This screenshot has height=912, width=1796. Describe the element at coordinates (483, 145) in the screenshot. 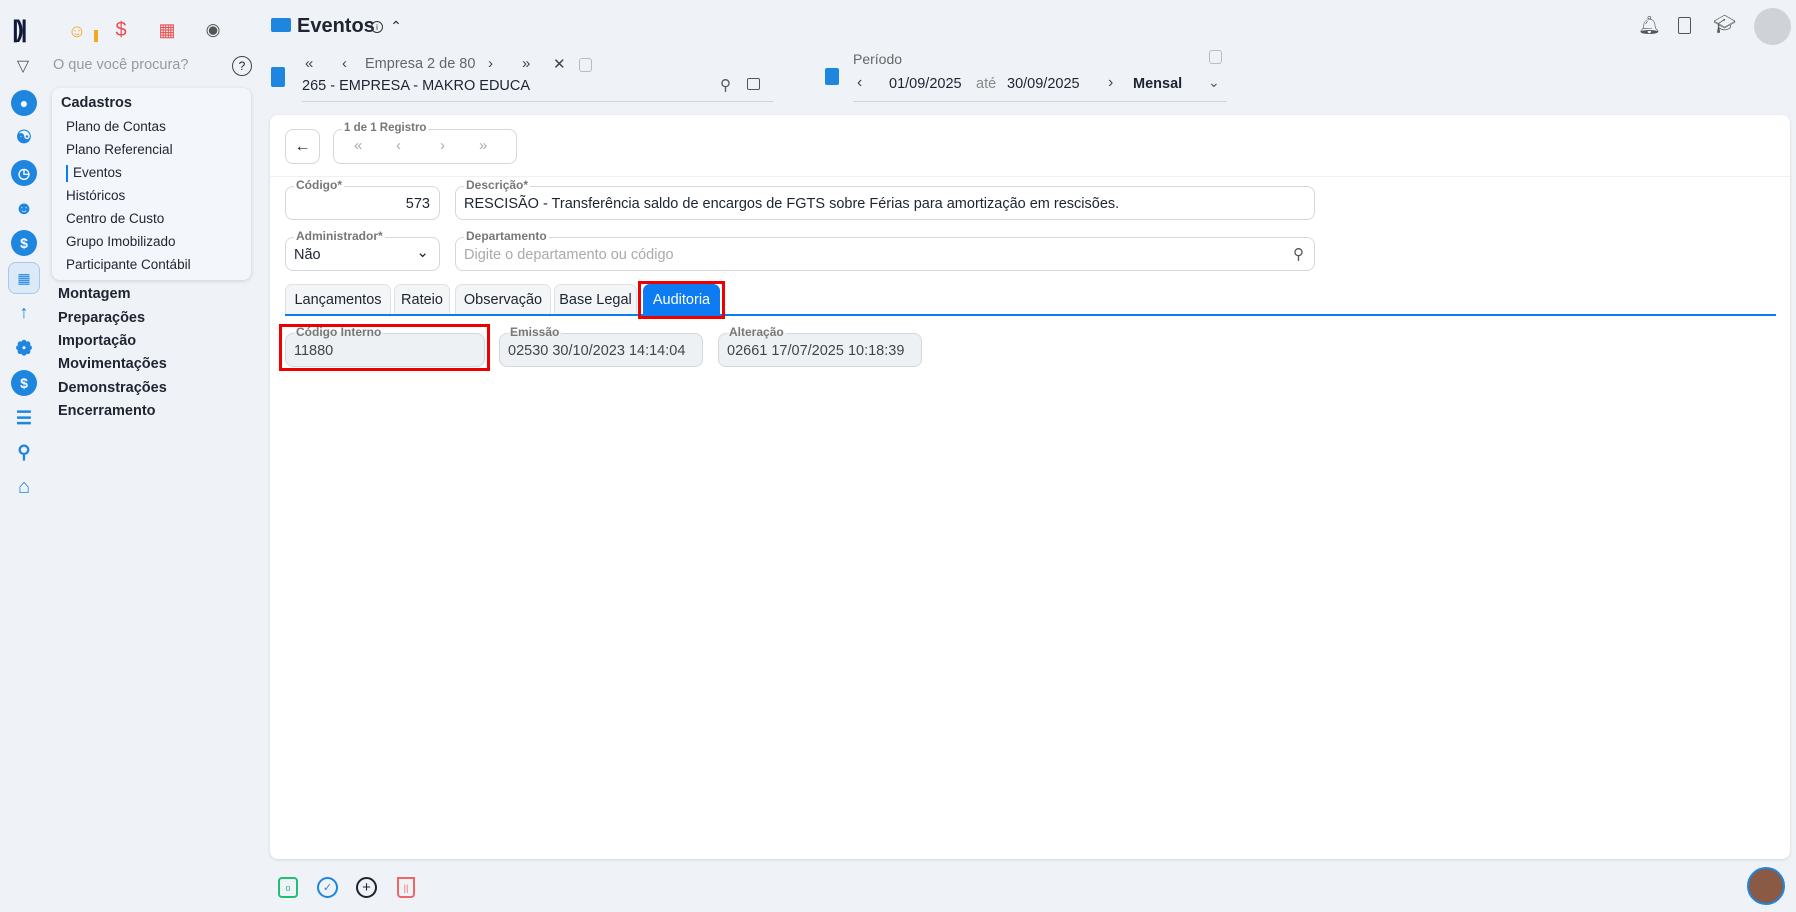

I see `last-record-button: »` at that location.